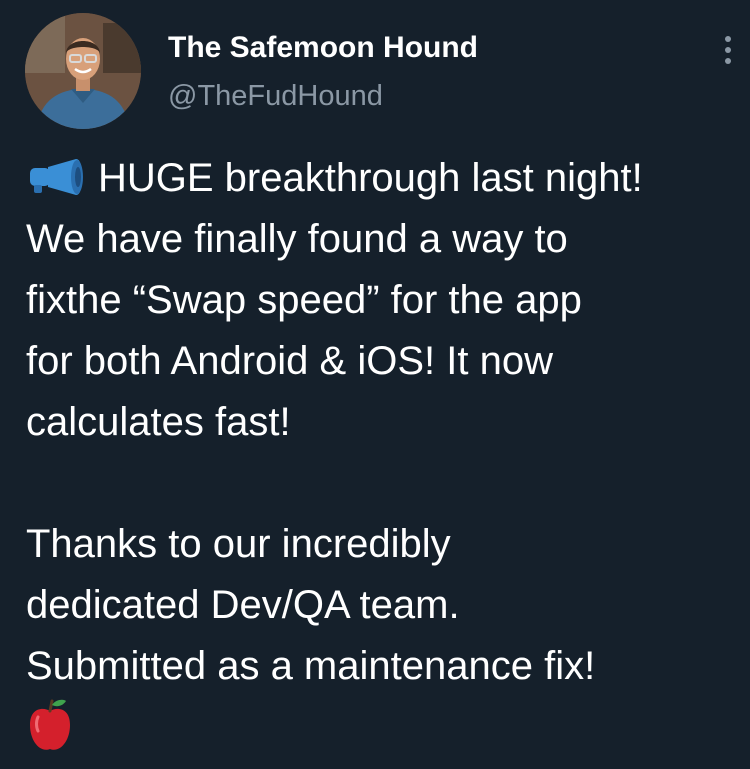 The width and height of the screenshot is (750, 769). What do you see at coordinates (728, 39) in the screenshot?
I see `more-vertical-icon` at bounding box center [728, 39].